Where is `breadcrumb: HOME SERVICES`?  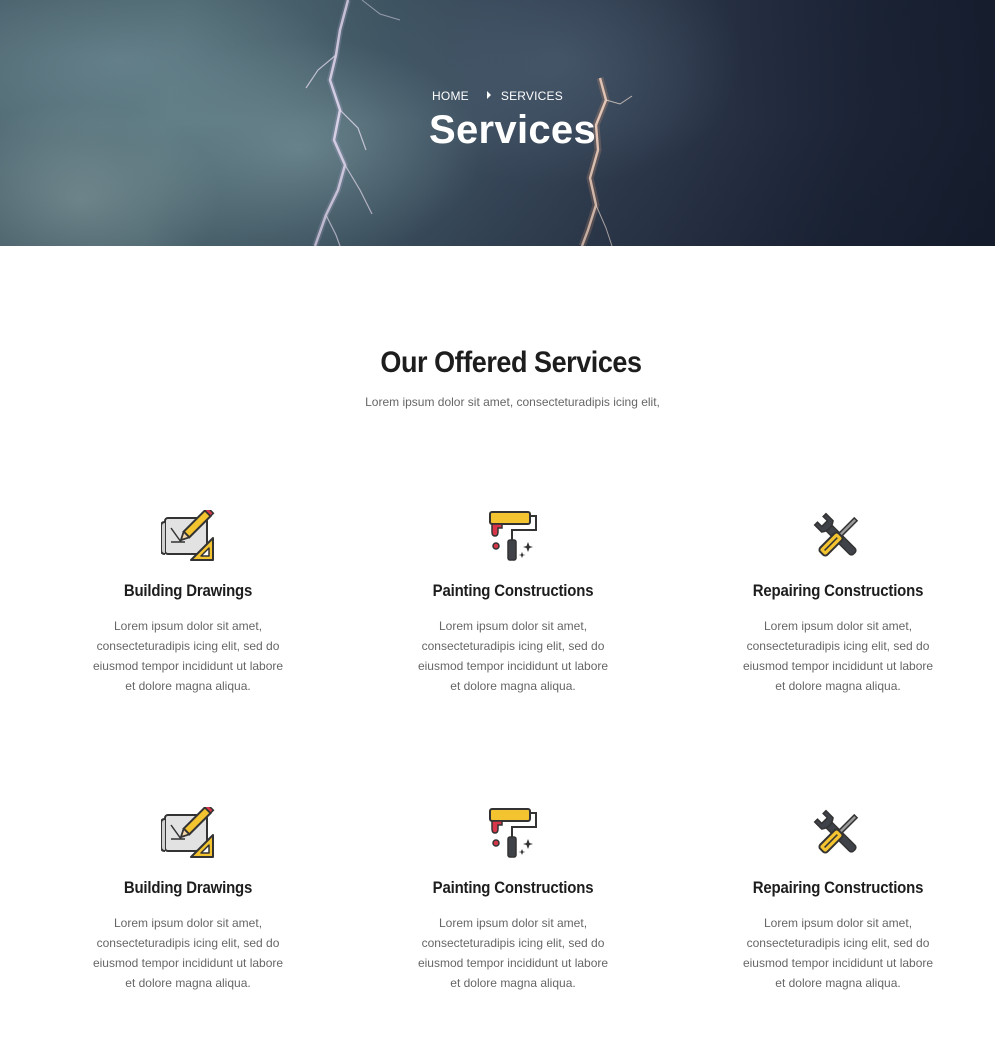 breadcrumb: HOME SERVICES is located at coordinates (497, 96).